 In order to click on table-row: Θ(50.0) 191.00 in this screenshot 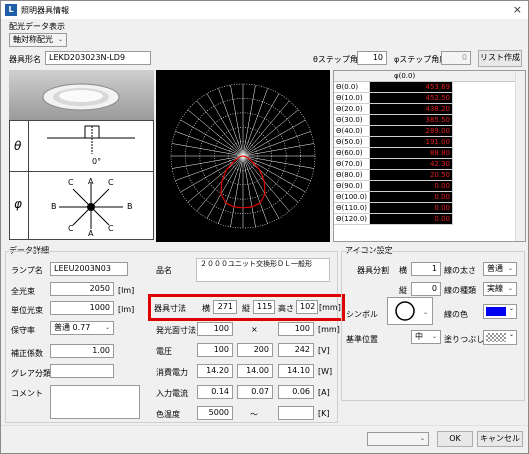, I will do `click(393, 142)`.